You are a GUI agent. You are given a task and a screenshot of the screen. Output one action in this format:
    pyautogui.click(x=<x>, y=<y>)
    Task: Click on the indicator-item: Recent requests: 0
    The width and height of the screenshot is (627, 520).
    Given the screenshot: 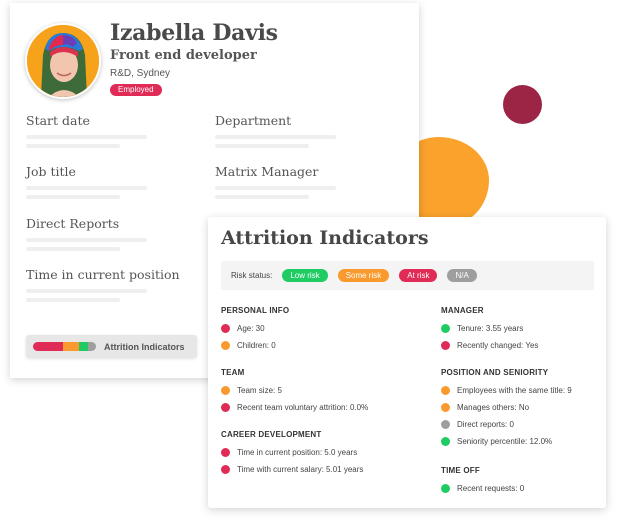 What is the action you would take?
    pyautogui.click(x=482, y=488)
    